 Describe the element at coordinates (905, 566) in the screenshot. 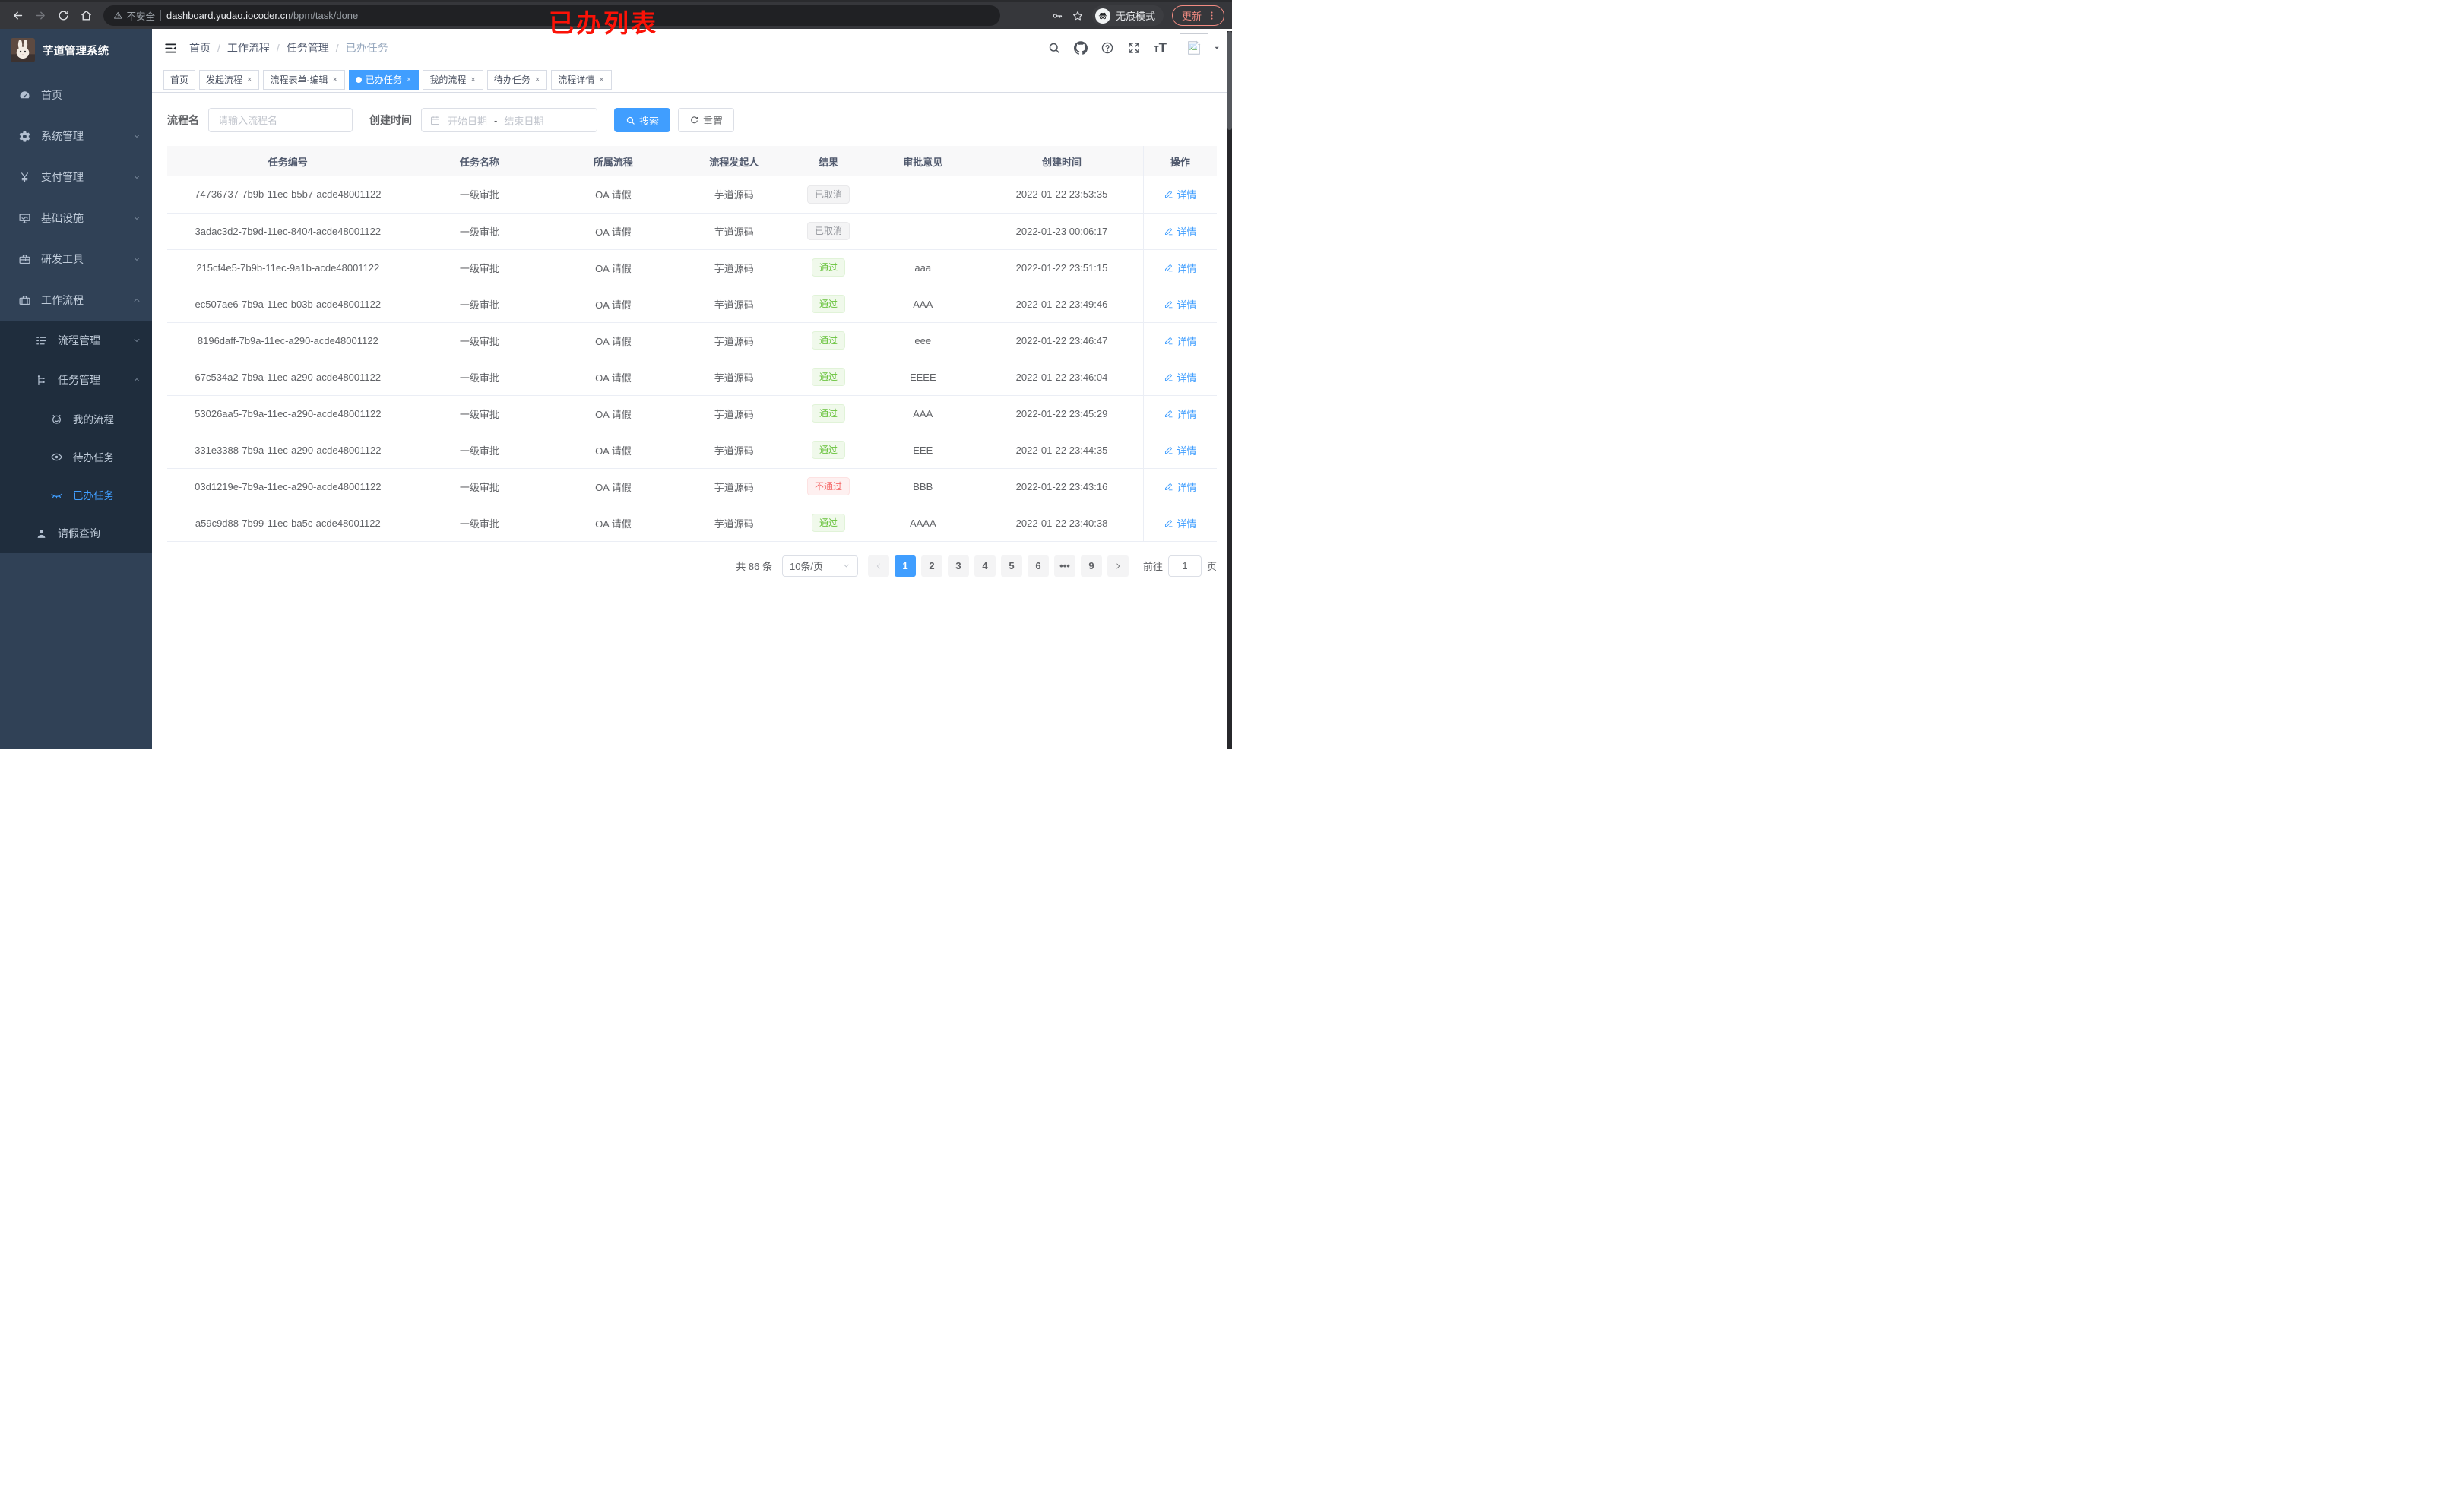

I see `page-button: 1` at that location.